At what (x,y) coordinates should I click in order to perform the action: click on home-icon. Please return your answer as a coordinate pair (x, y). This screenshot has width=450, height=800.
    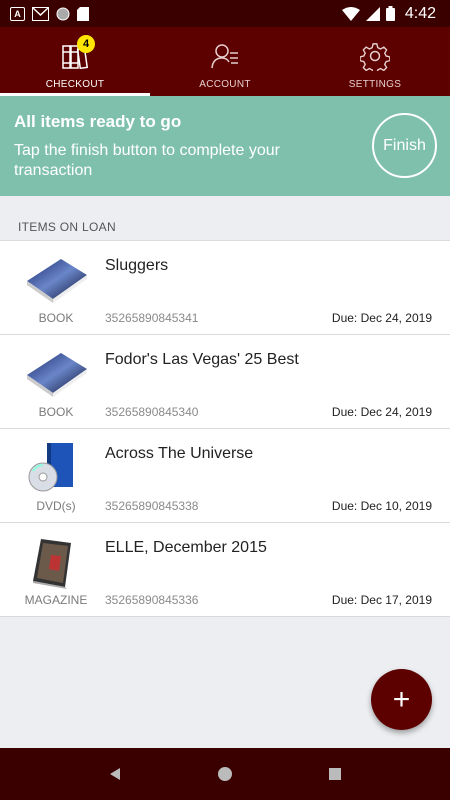
    Looking at the image, I should click on (225, 774).